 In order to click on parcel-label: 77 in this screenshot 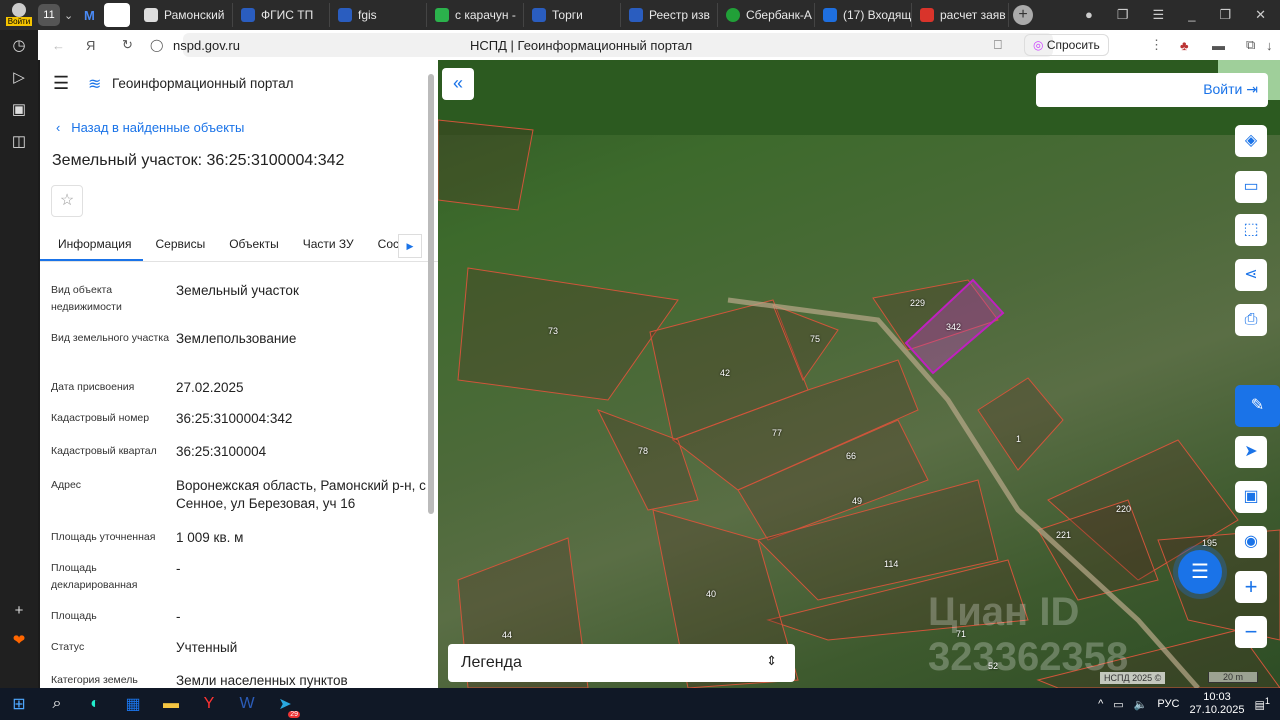, I will do `click(777, 433)`.